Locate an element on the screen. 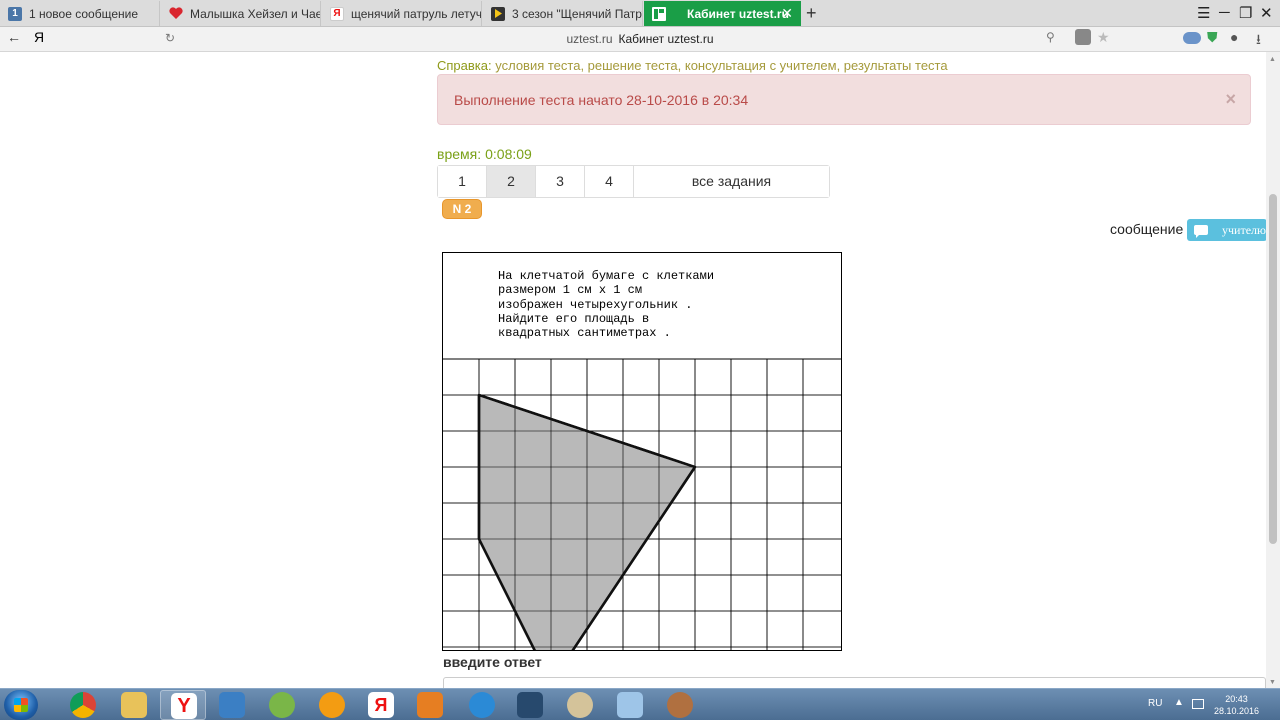 The image size is (1280, 720). internet-explorer-icon is located at coordinates (482, 705).